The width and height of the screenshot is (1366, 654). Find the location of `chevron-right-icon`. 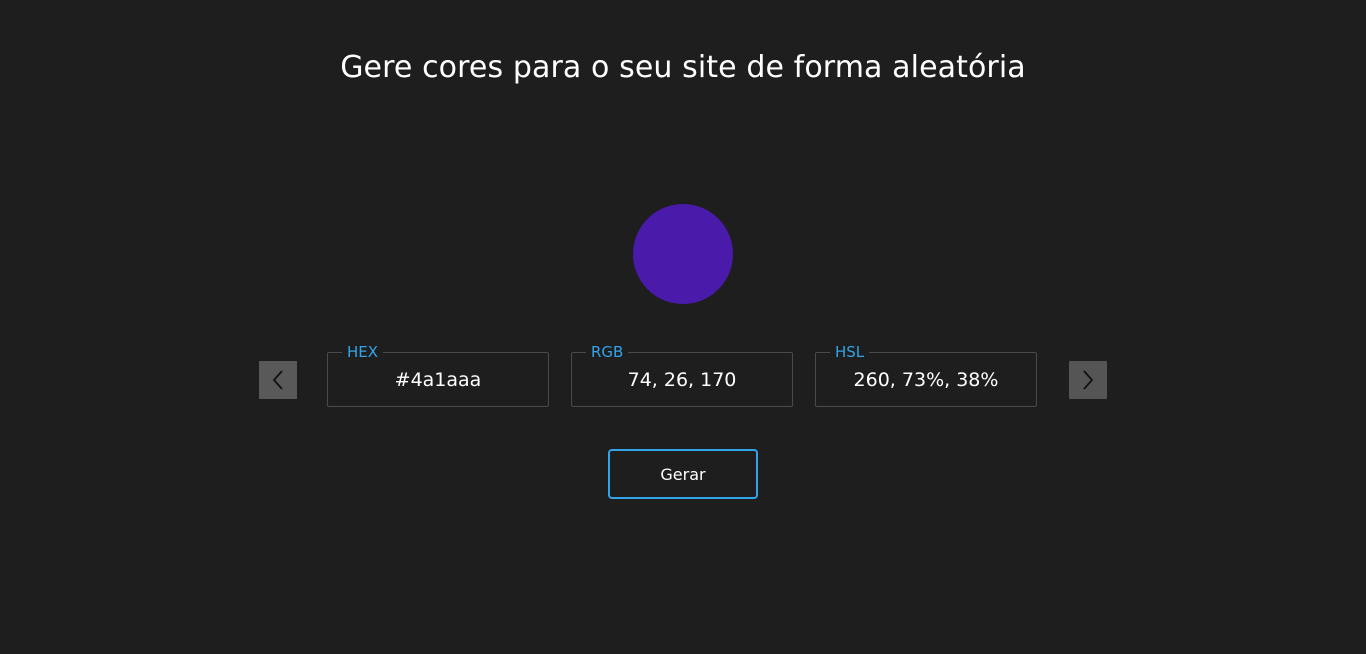

chevron-right-icon is located at coordinates (1088, 380).